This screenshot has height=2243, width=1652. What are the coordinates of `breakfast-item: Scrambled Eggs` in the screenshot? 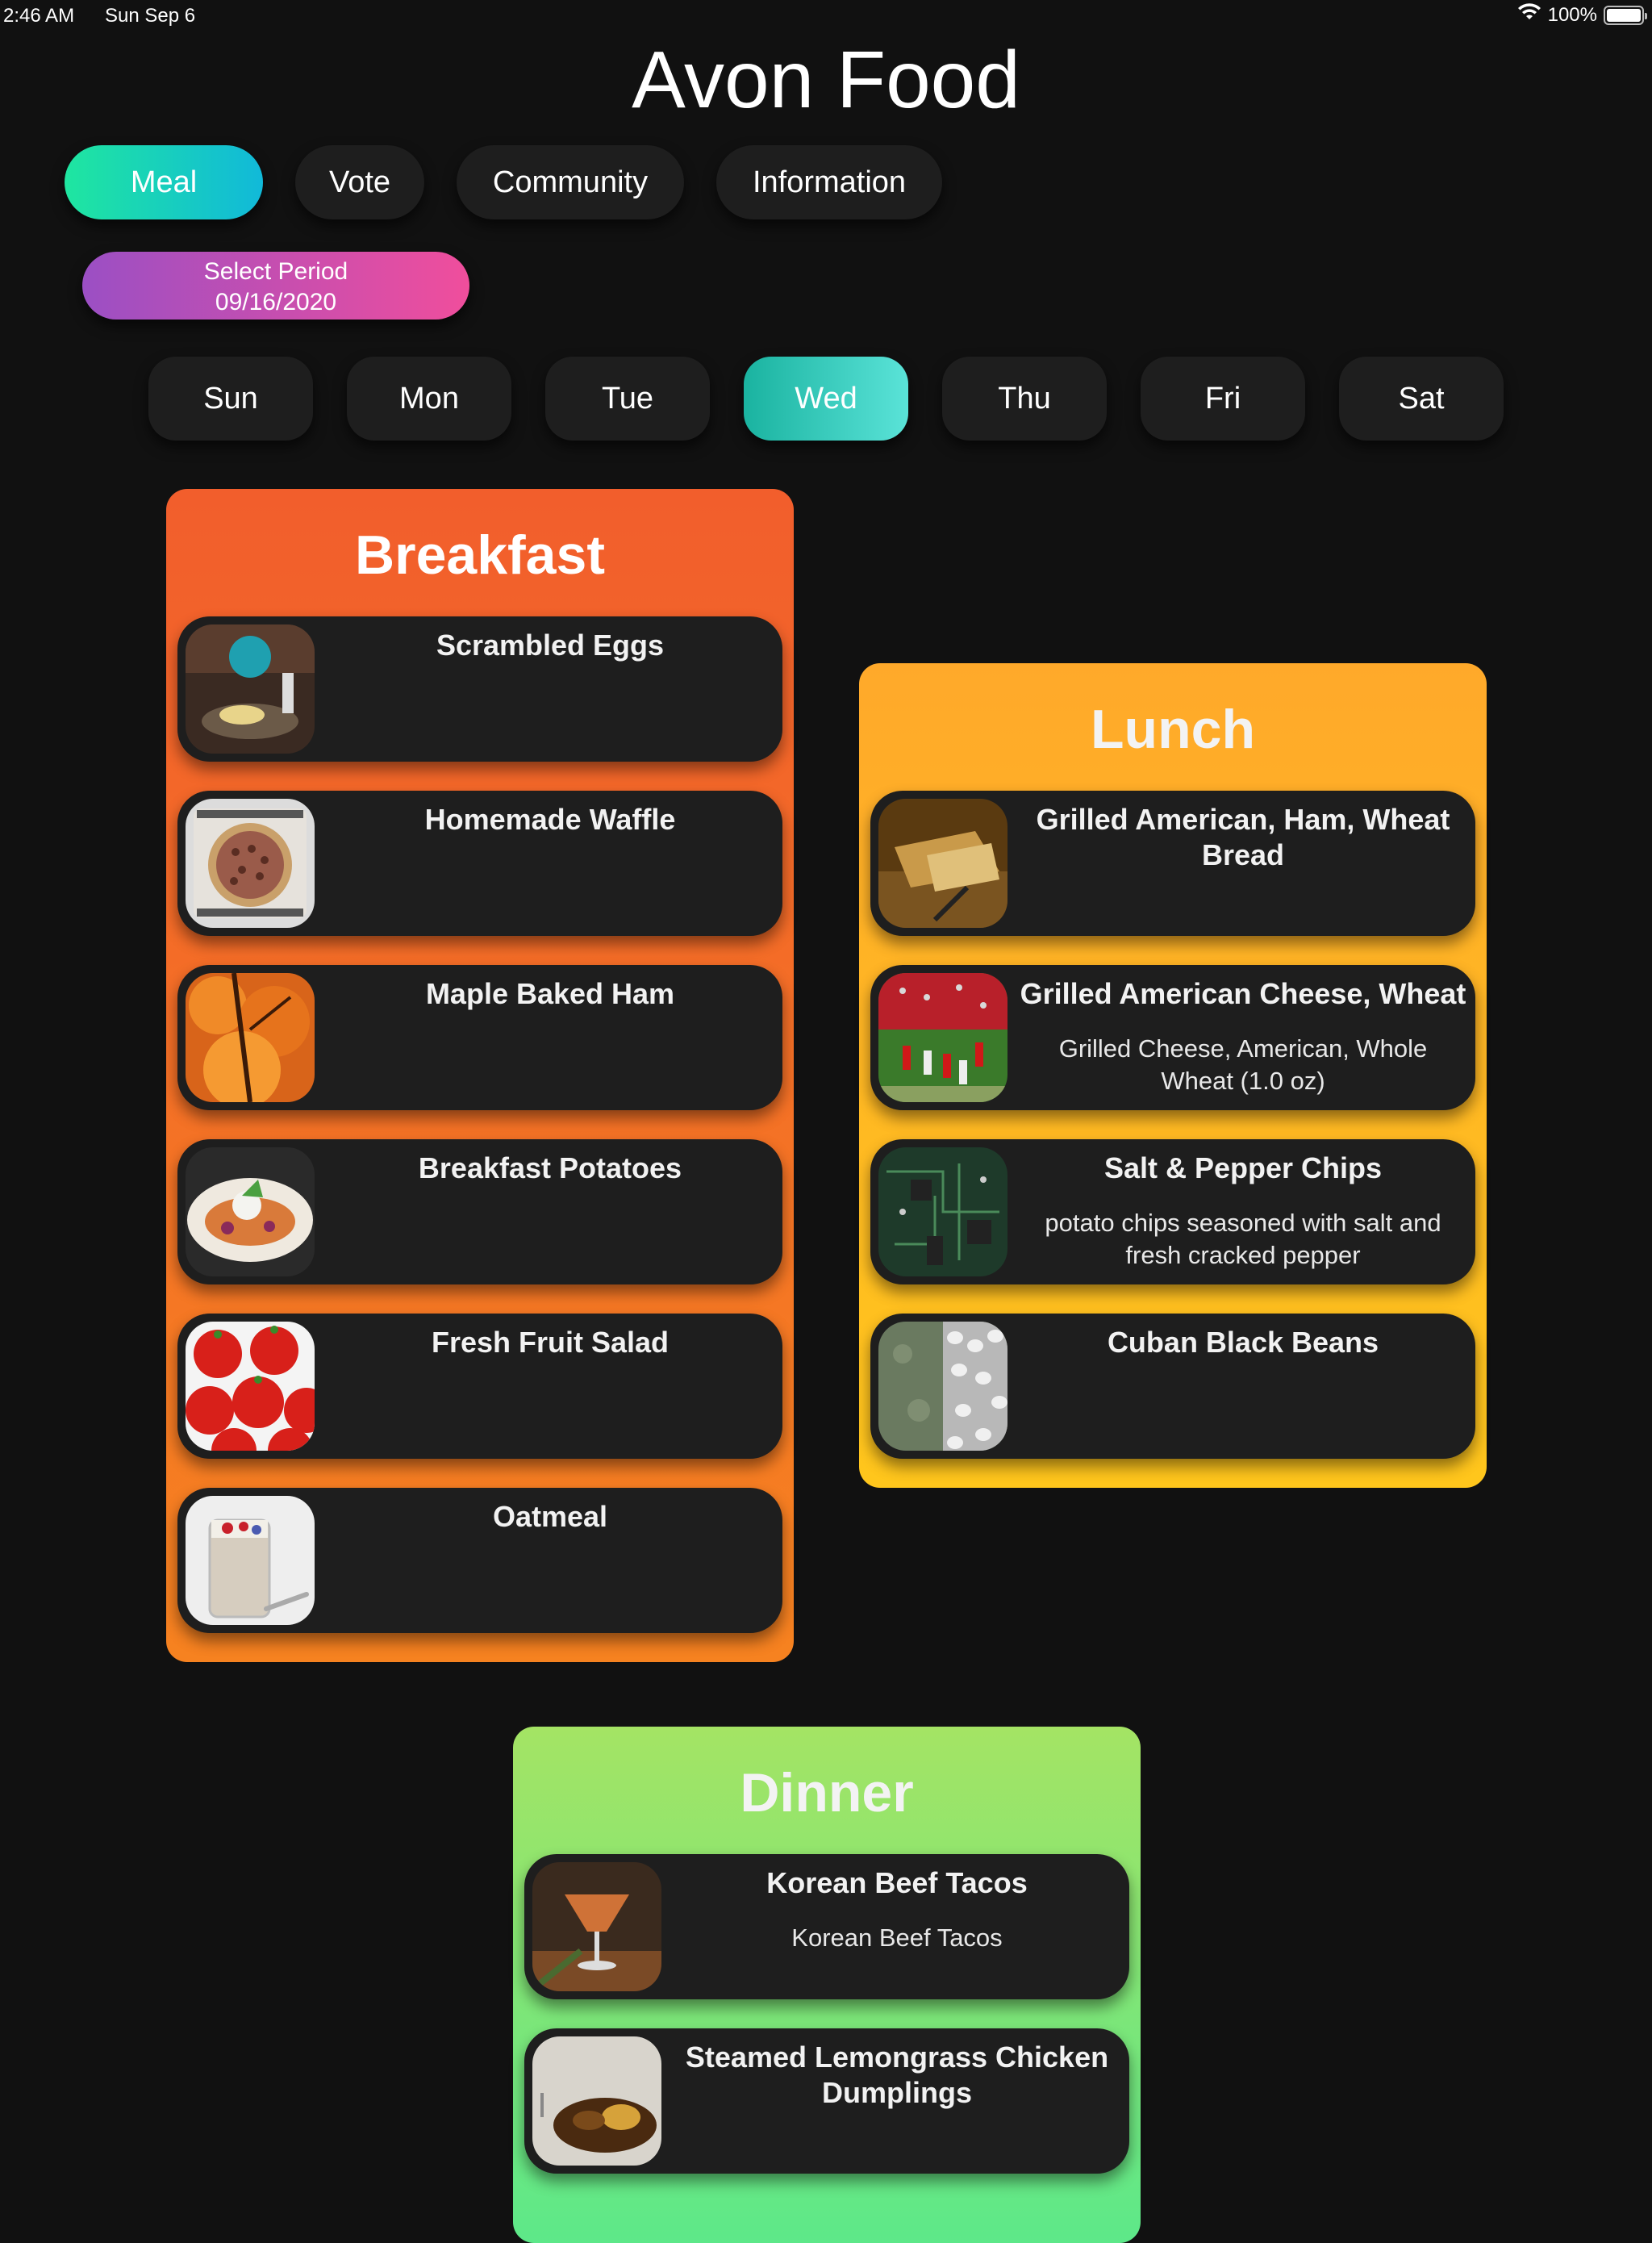 It's located at (479, 689).